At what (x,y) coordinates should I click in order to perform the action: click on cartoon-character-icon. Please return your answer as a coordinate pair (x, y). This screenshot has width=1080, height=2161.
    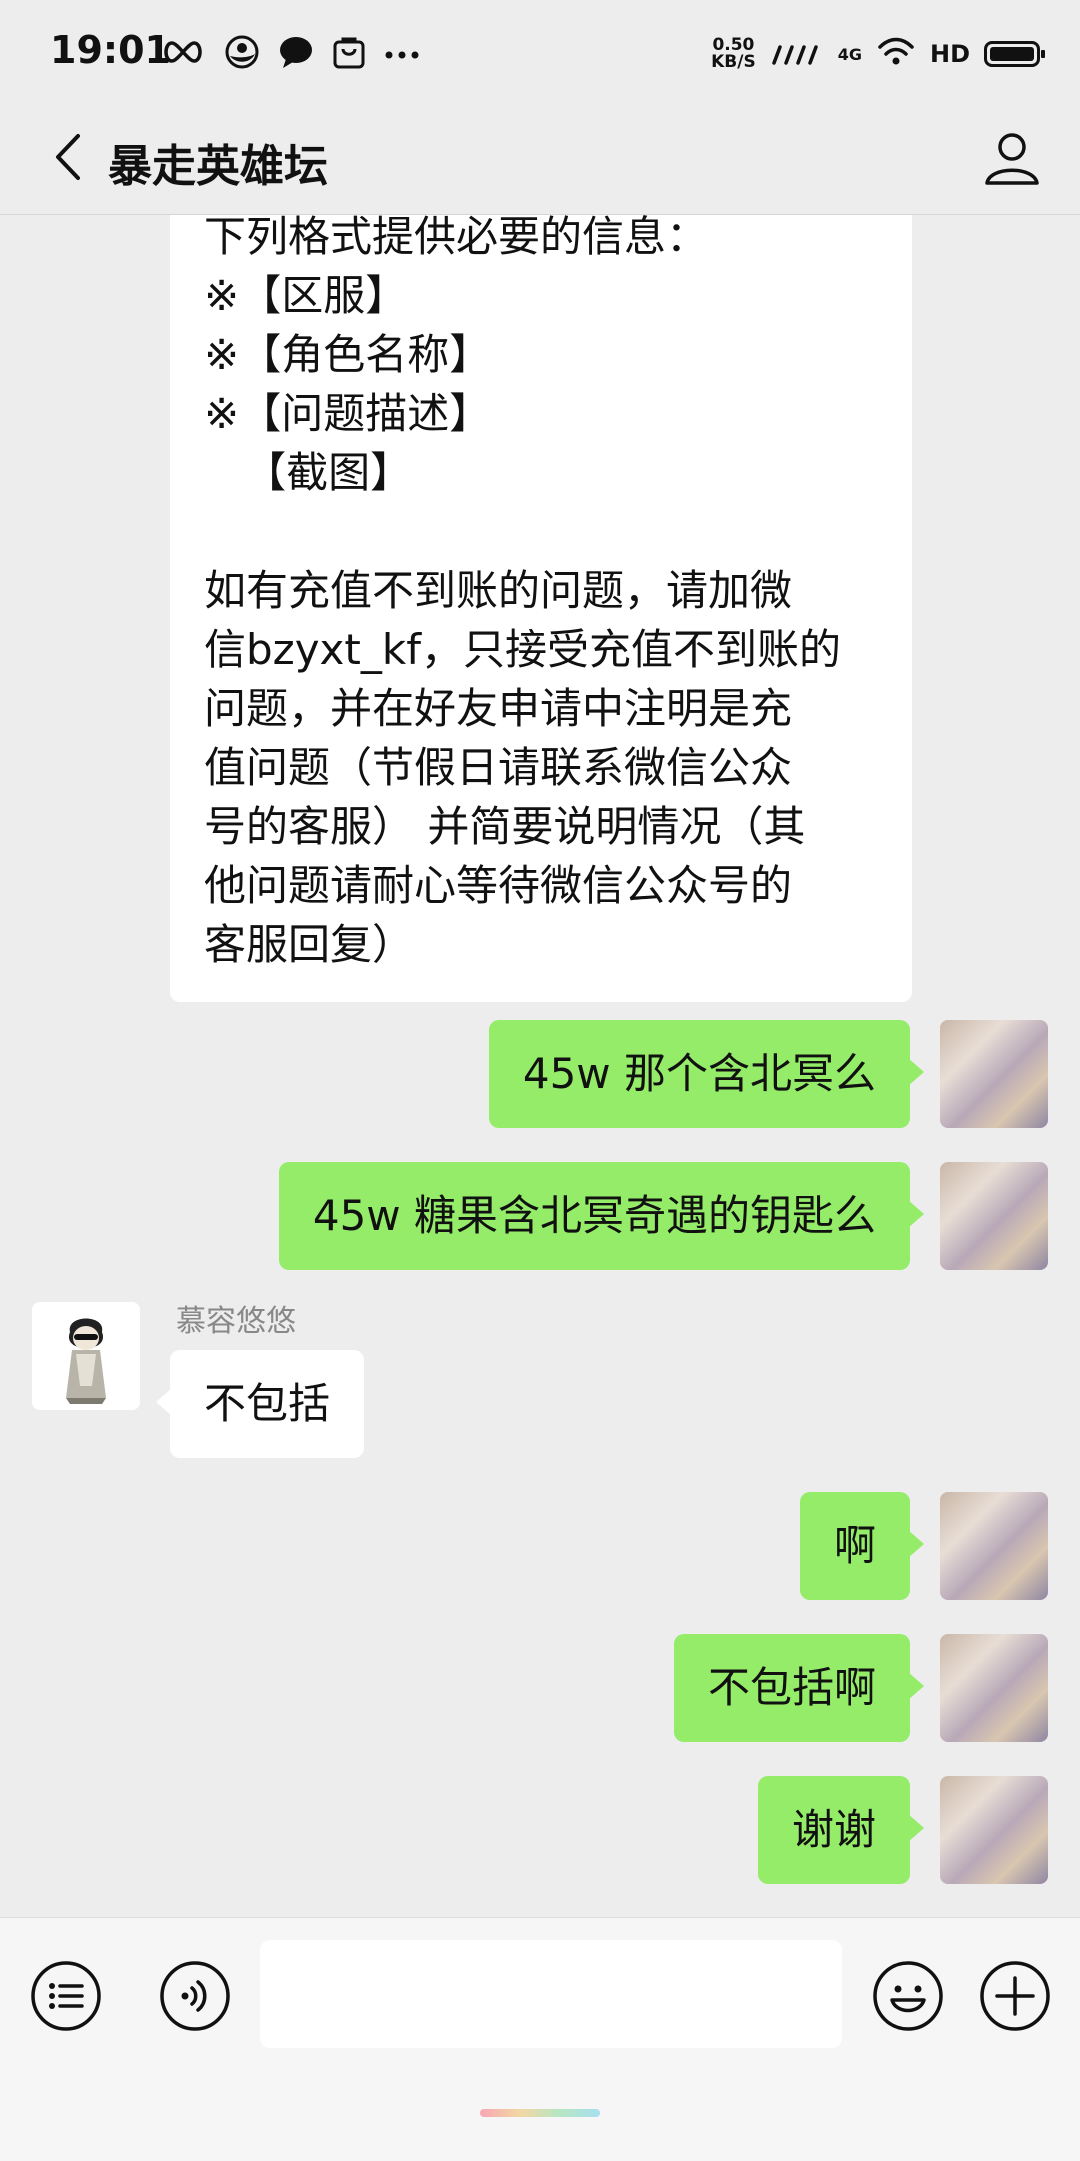
    Looking at the image, I should click on (86, 1356).